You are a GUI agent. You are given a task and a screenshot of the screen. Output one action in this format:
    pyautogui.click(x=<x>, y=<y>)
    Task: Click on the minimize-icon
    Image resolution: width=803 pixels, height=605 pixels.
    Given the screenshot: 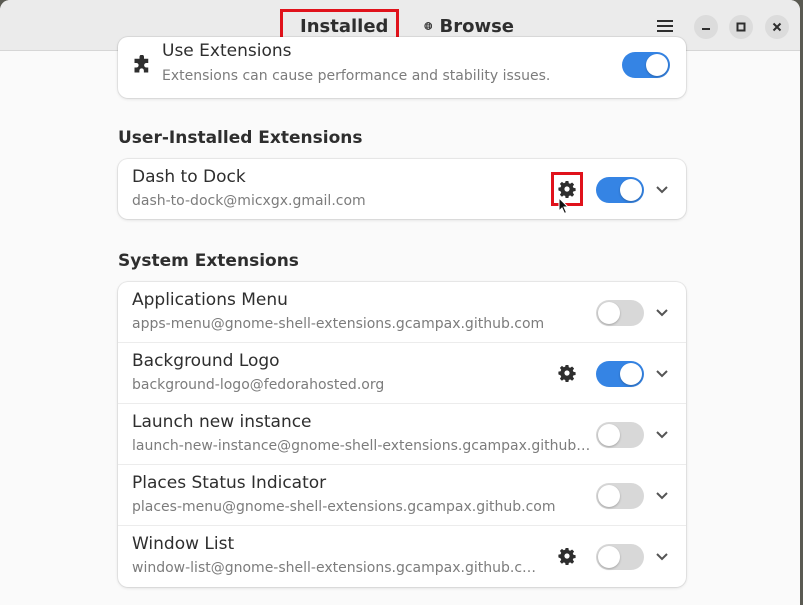 What is the action you would take?
    pyautogui.click(x=706, y=29)
    